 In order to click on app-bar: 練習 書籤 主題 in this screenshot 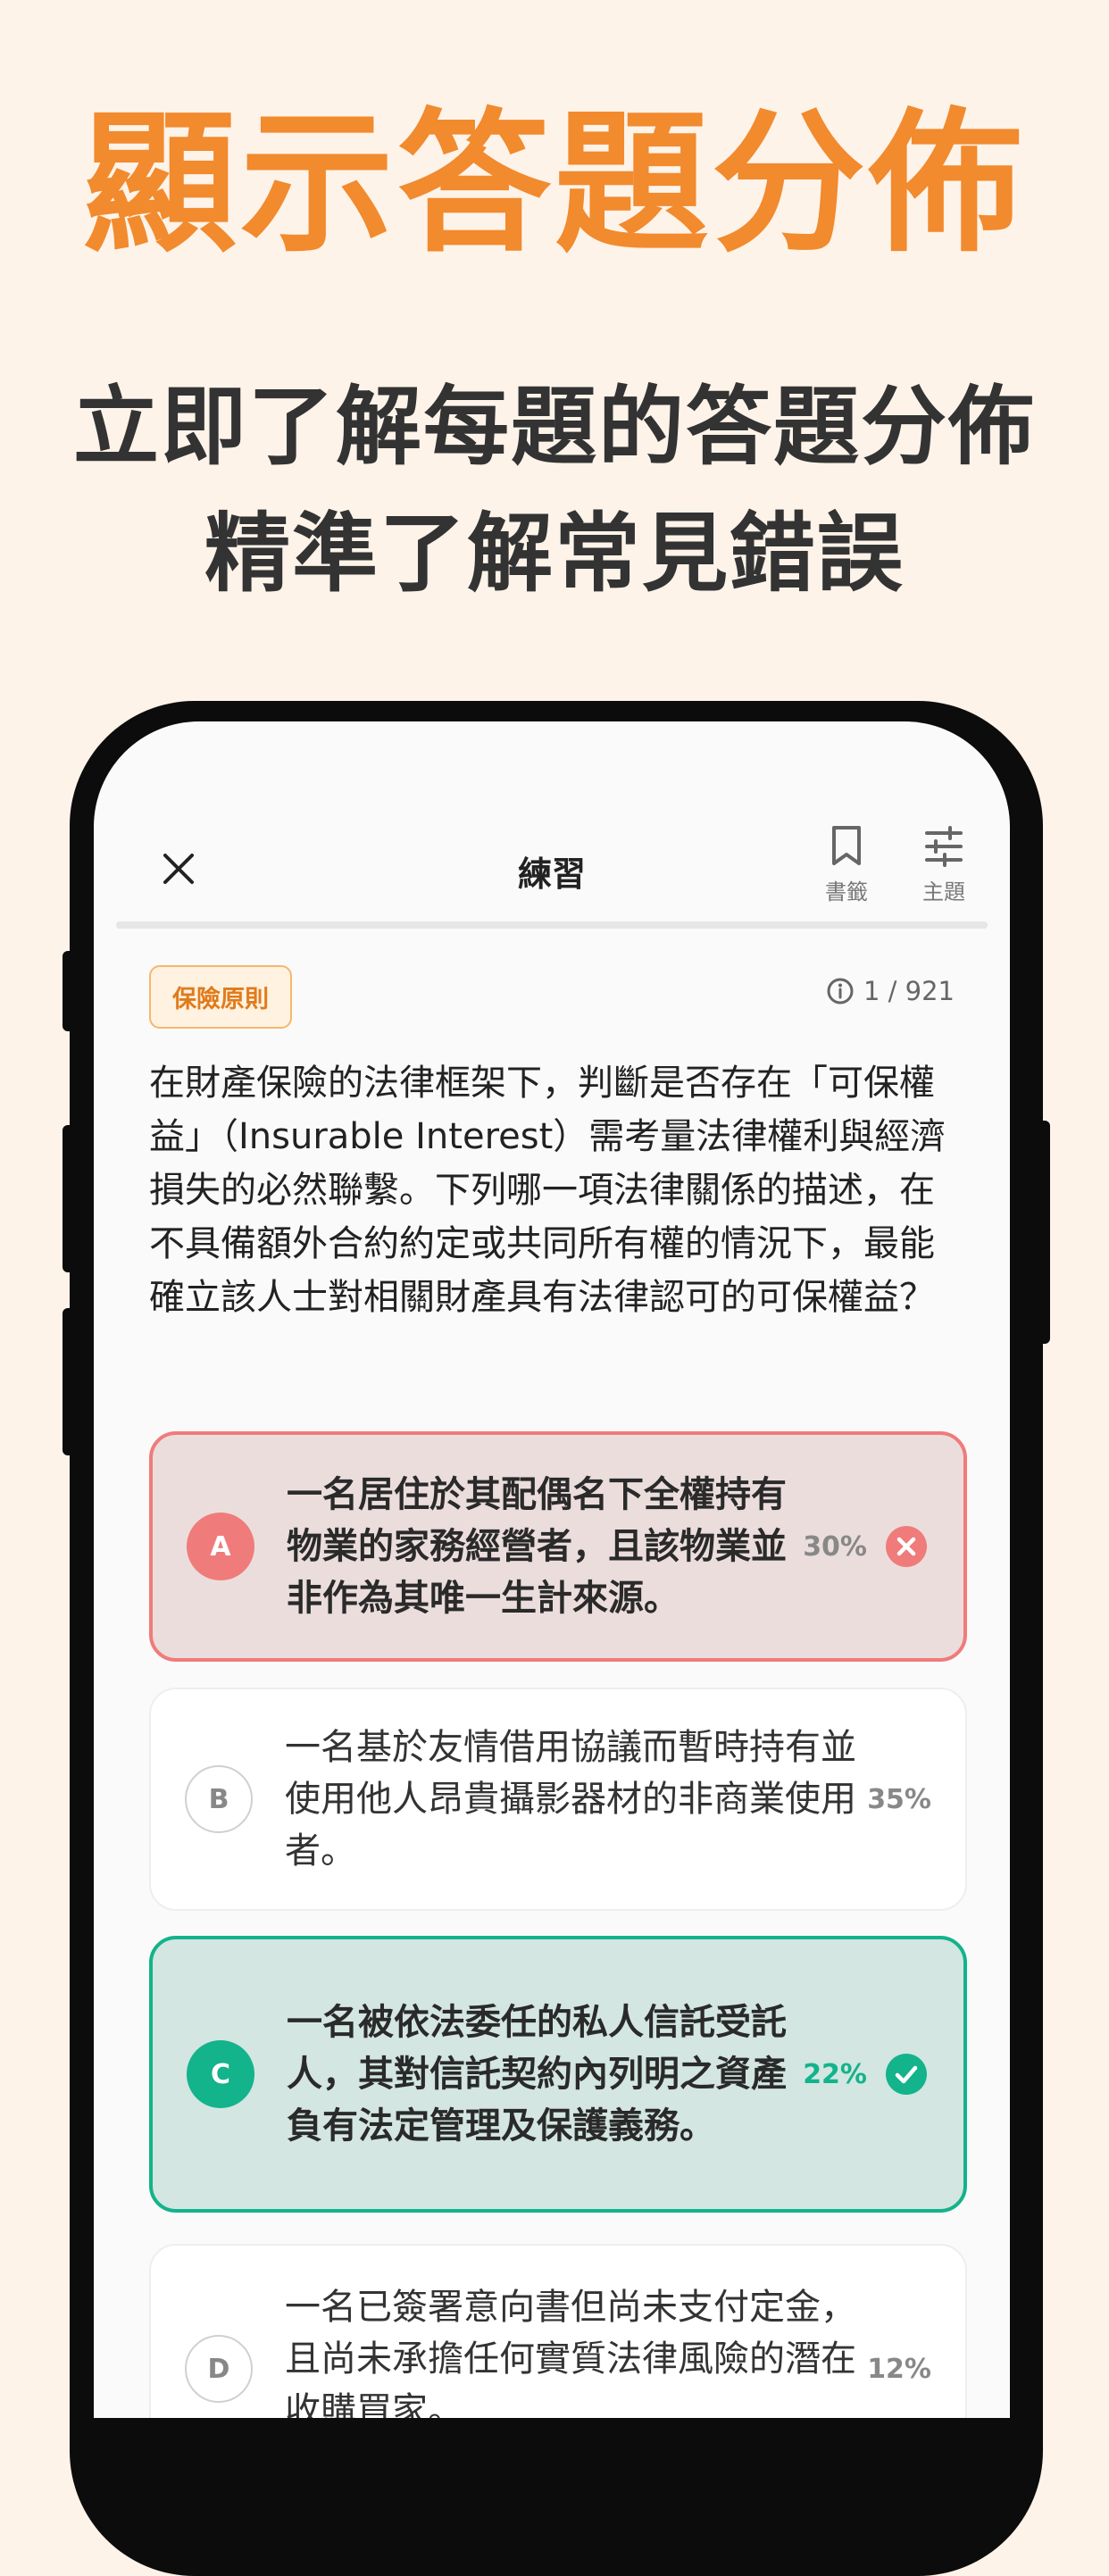, I will do `click(552, 821)`.